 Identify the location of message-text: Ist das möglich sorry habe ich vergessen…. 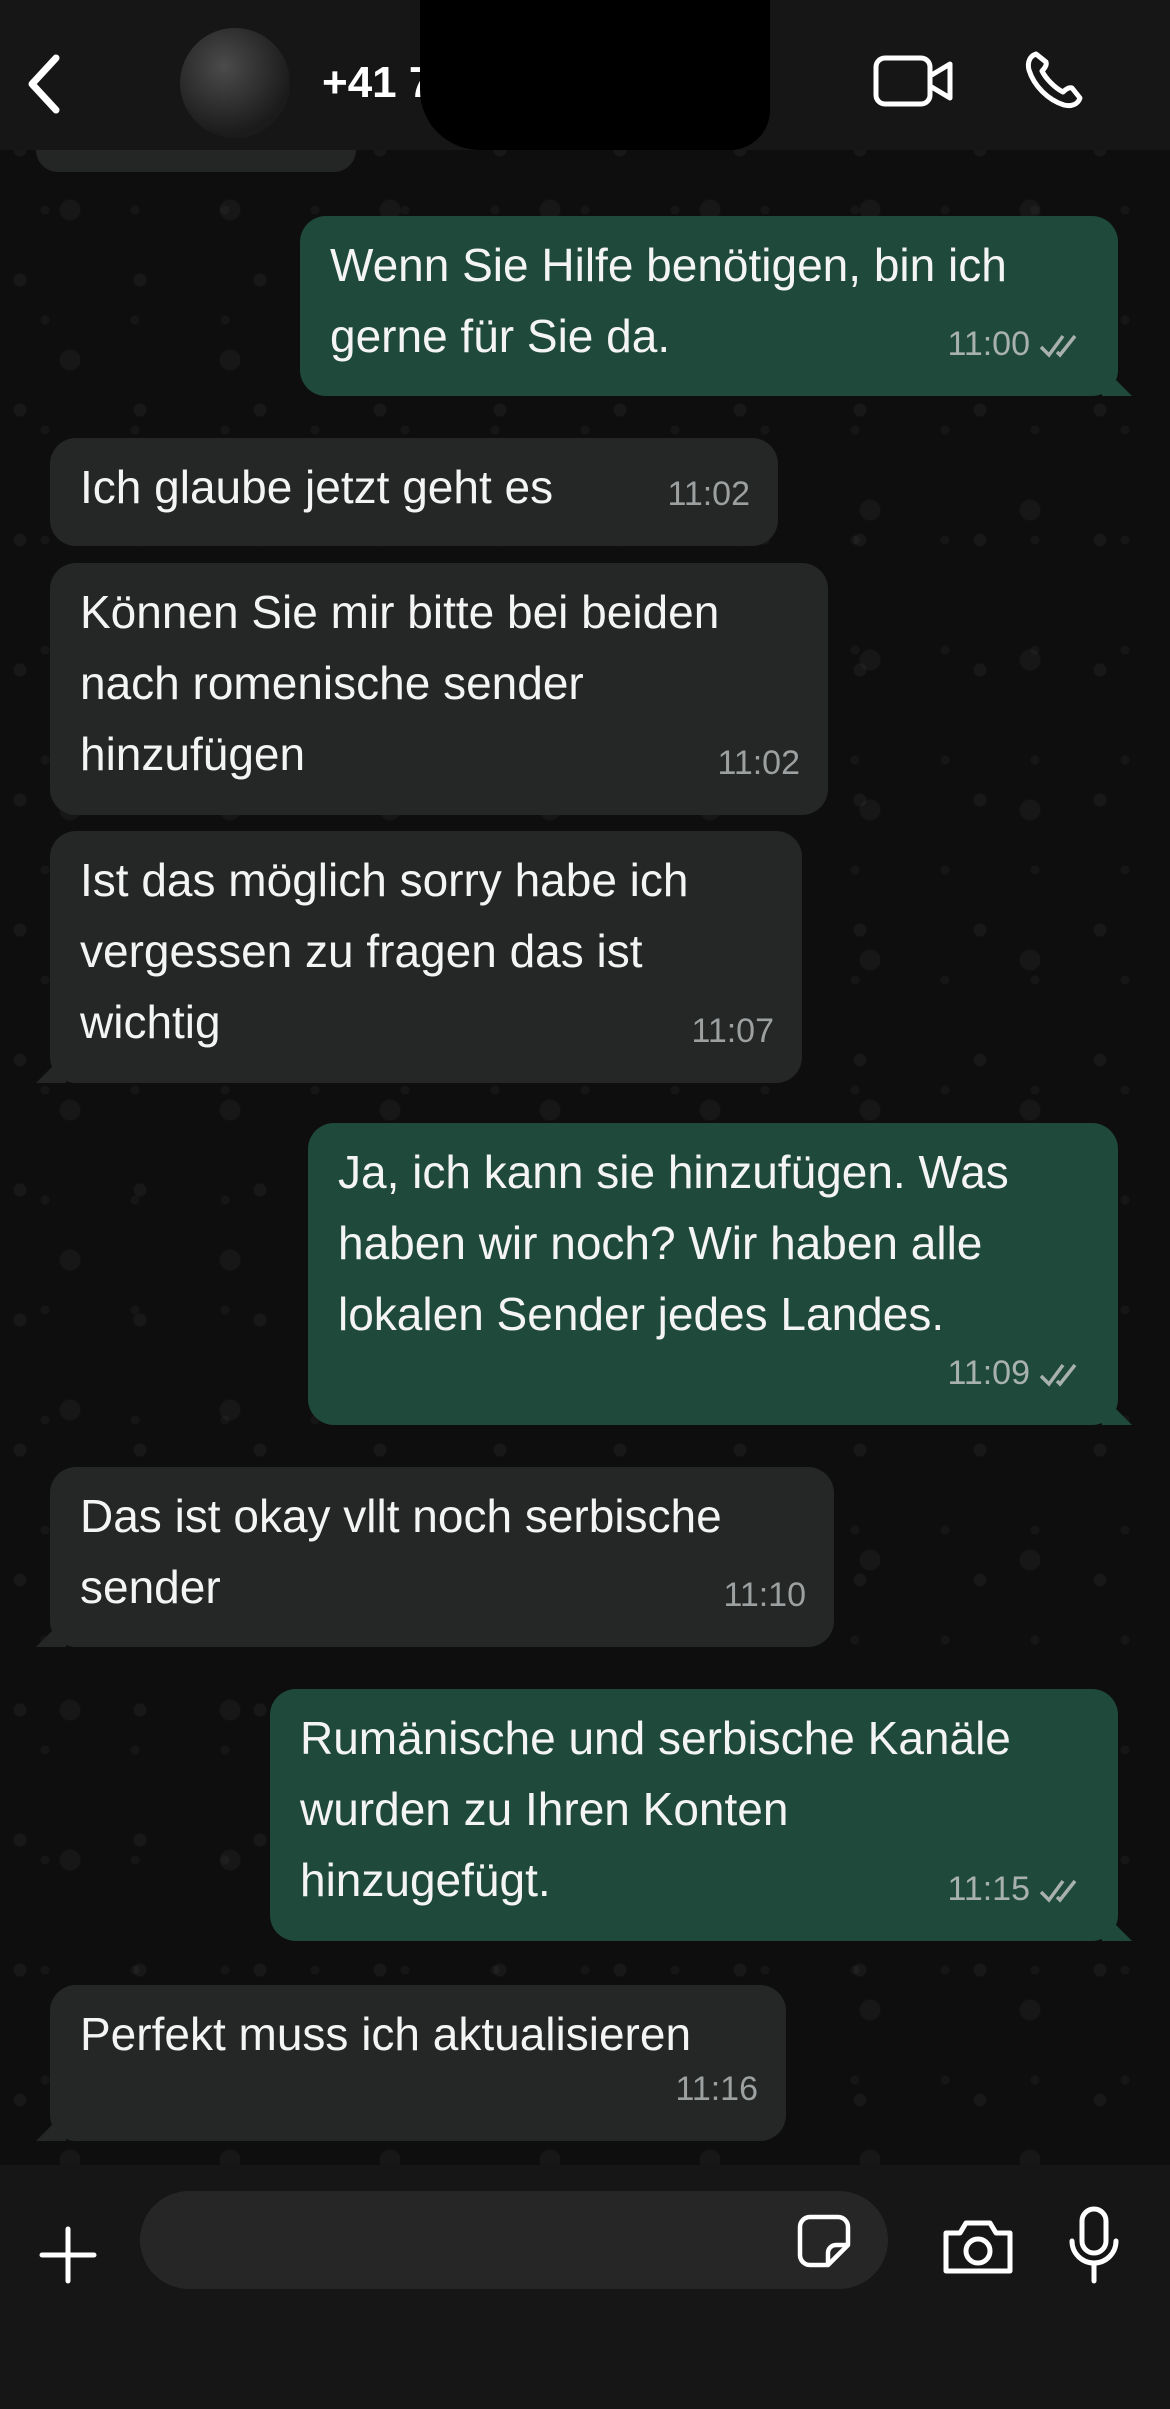
(384, 951).